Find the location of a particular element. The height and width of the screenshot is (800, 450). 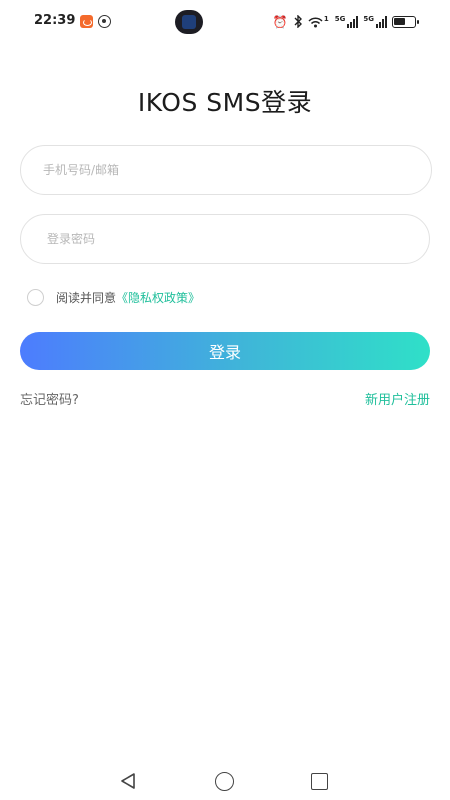

home-icon is located at coordinates (224, 781).